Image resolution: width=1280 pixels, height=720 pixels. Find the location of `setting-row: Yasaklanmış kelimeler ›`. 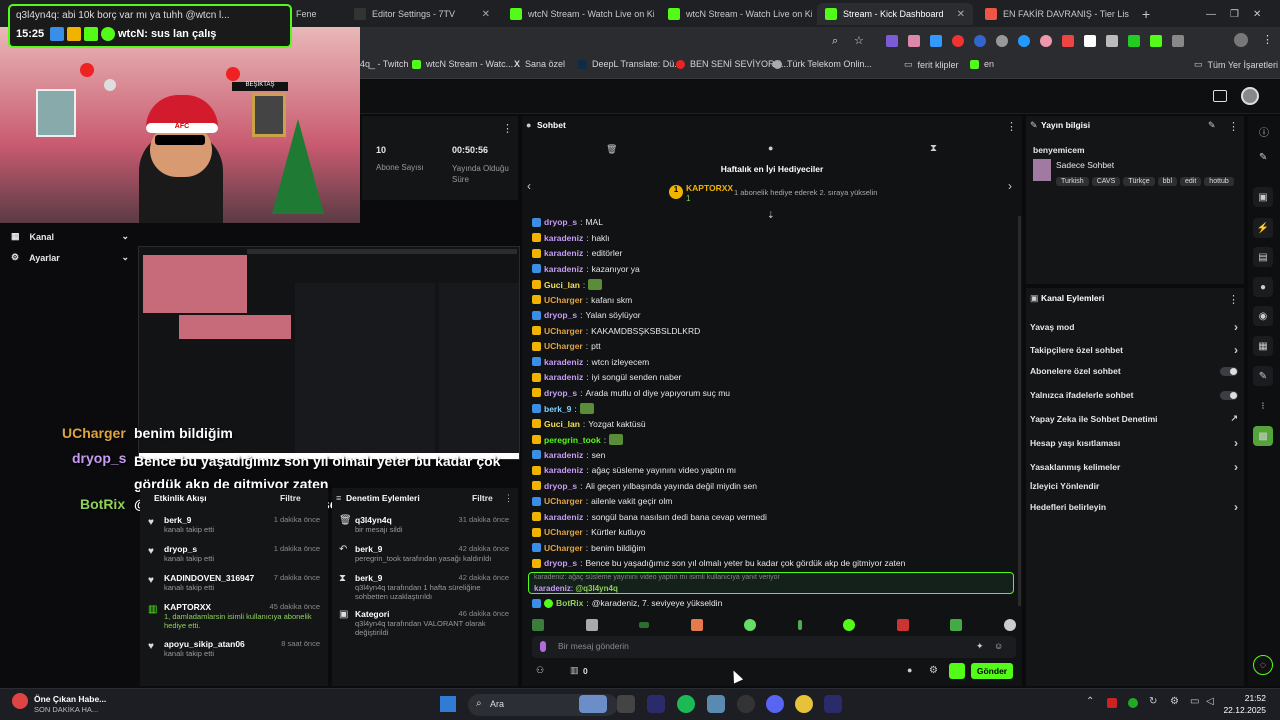

setting-row: Yasaklanmış kelimeler › is located at coordinates (1134, 467).